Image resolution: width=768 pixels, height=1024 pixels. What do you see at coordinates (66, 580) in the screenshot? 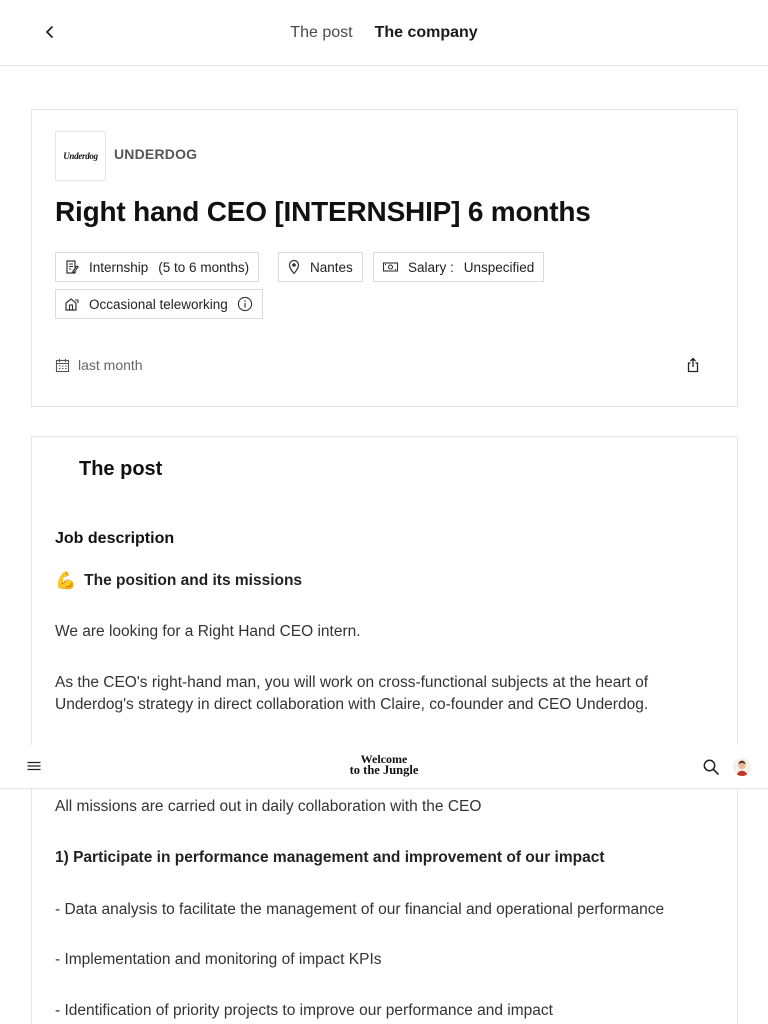
I see `flexed-biceps-icon: 💪` at bounding box center [66, 580].